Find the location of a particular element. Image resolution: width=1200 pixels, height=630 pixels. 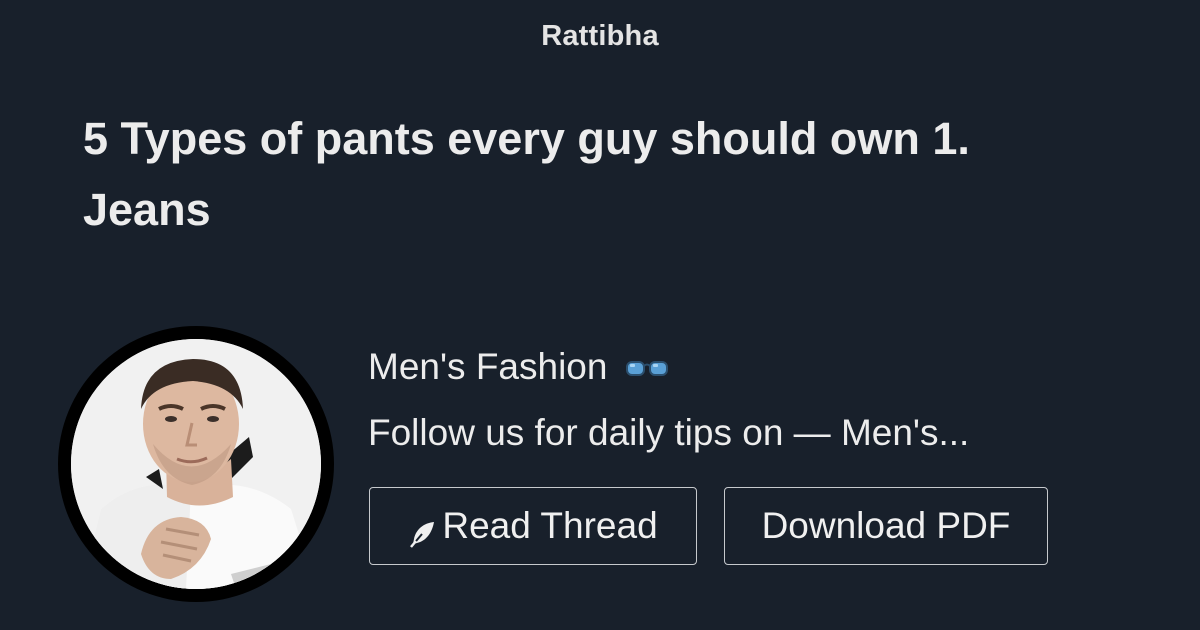

download-pdf-button: Download PDF is located at coordinates (886, 526).